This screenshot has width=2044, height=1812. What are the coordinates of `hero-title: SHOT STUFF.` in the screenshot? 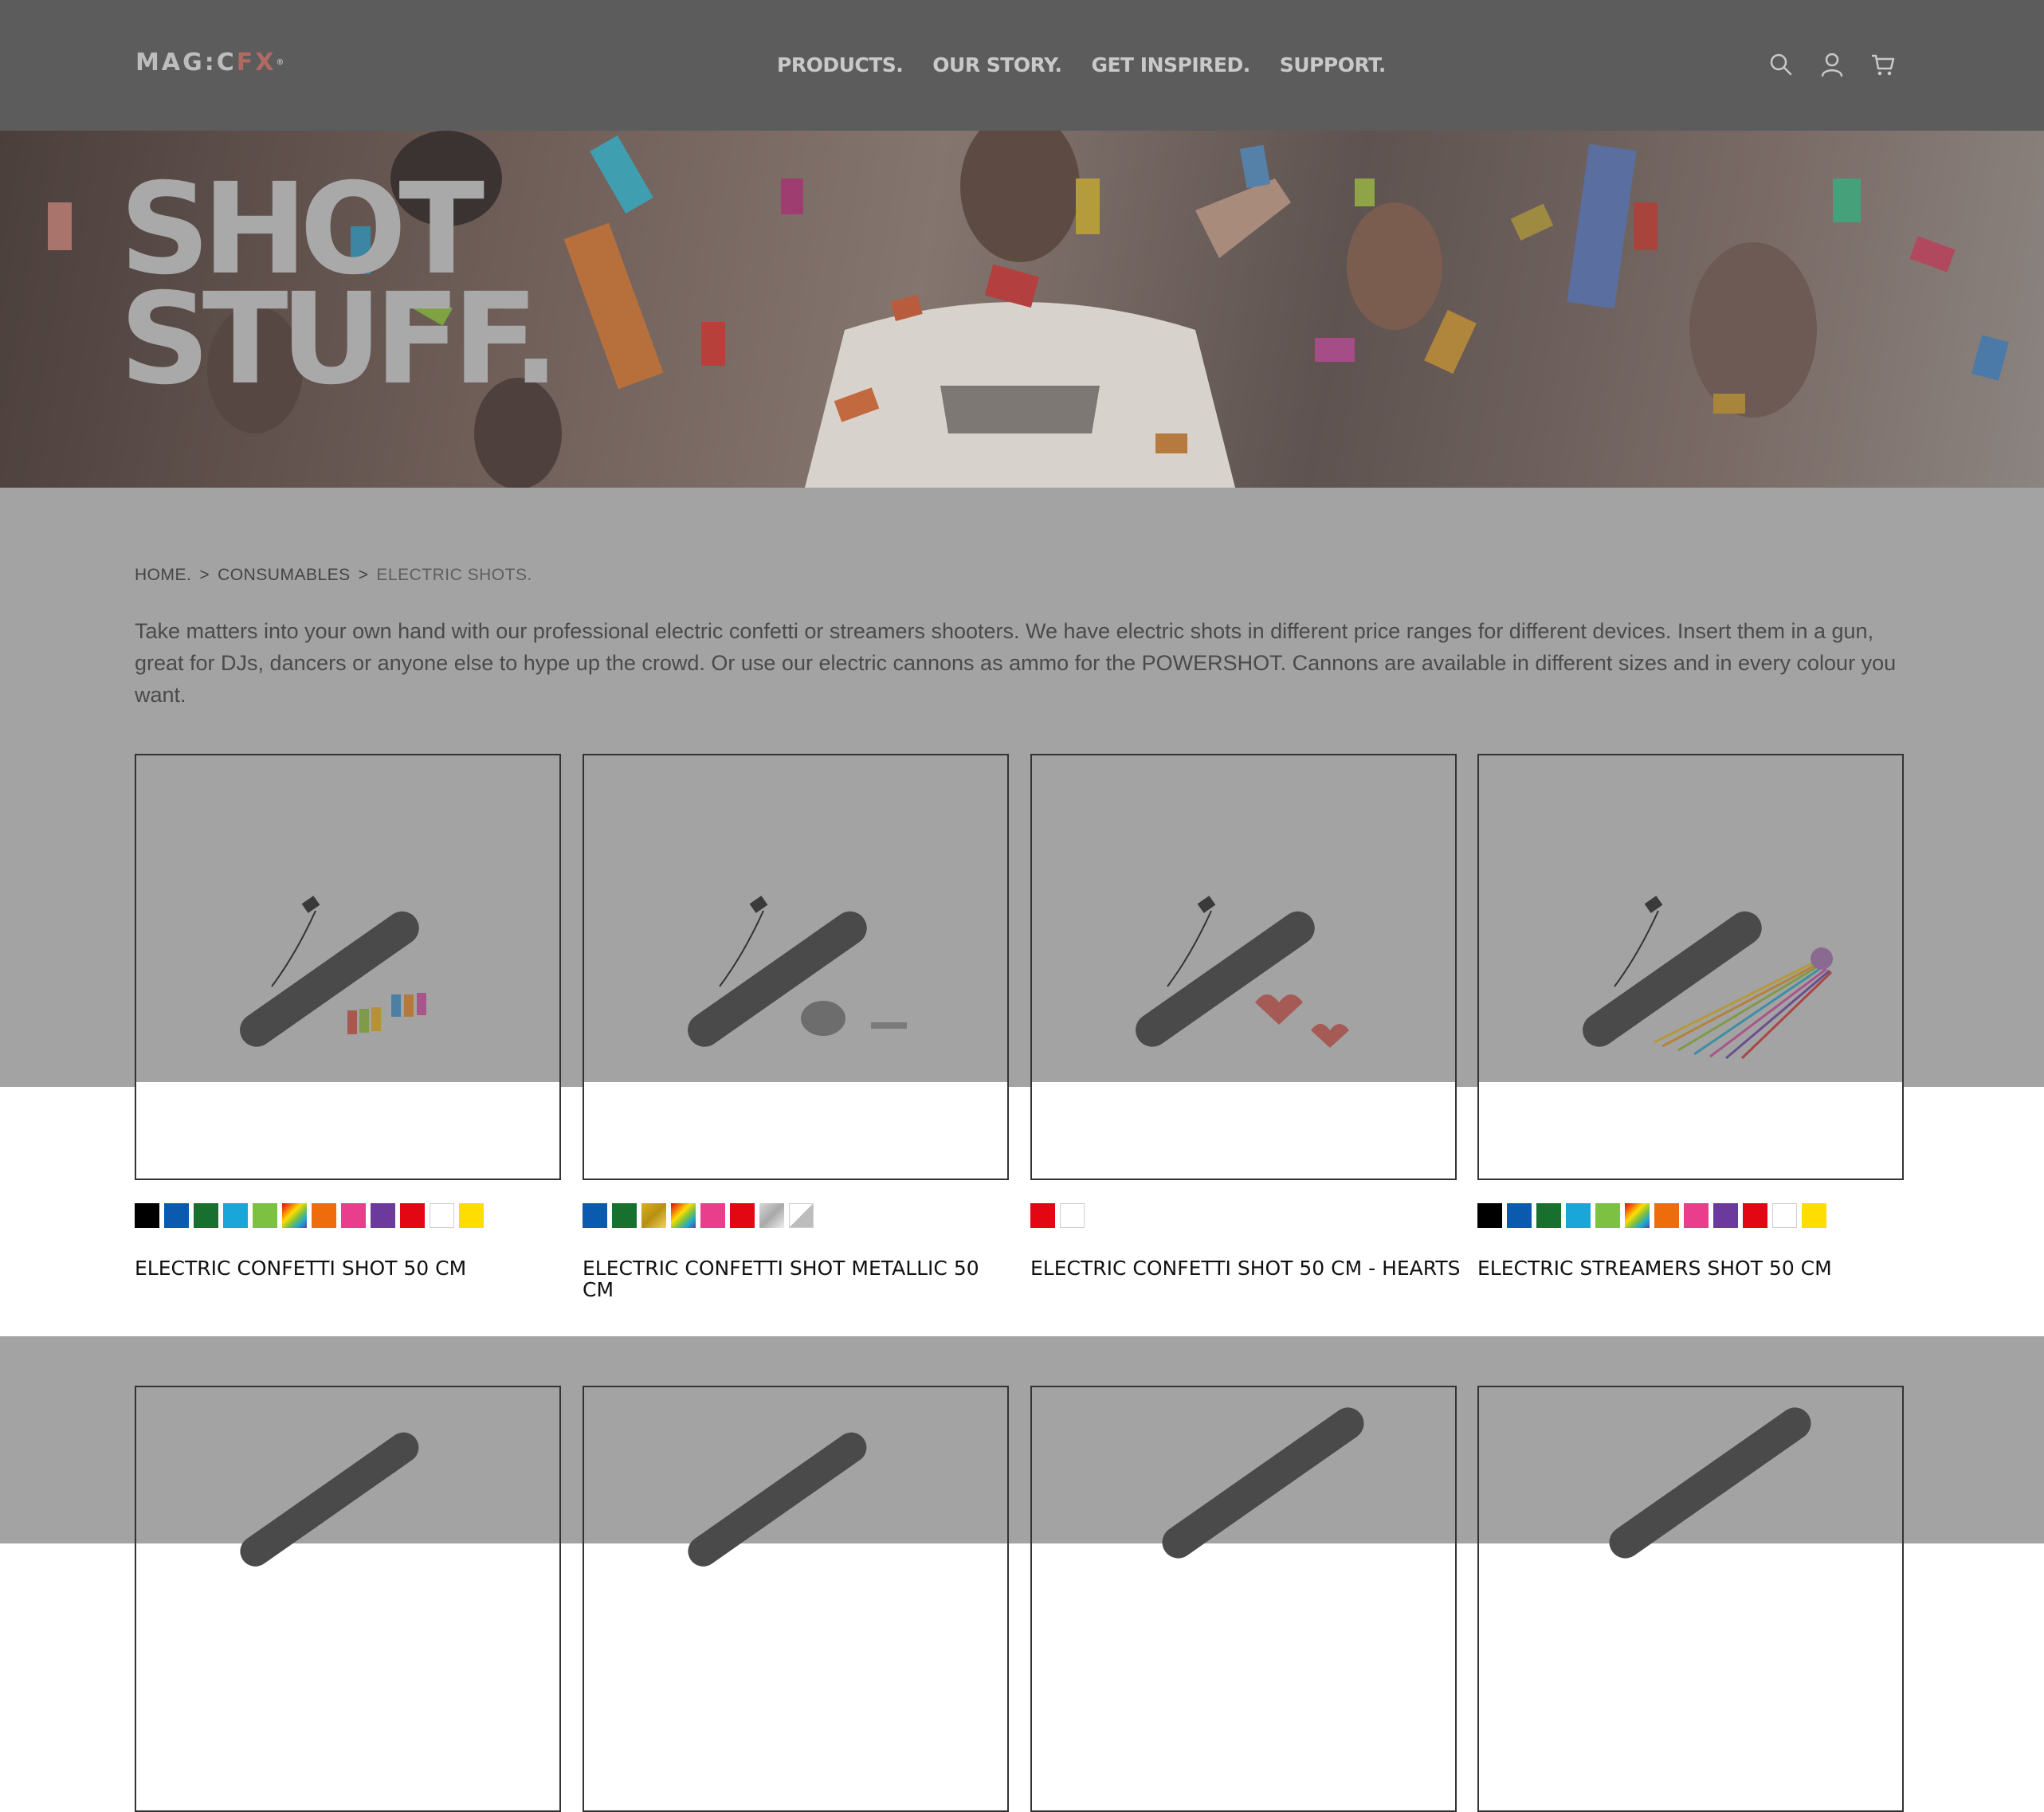 It's located at (340, 284).